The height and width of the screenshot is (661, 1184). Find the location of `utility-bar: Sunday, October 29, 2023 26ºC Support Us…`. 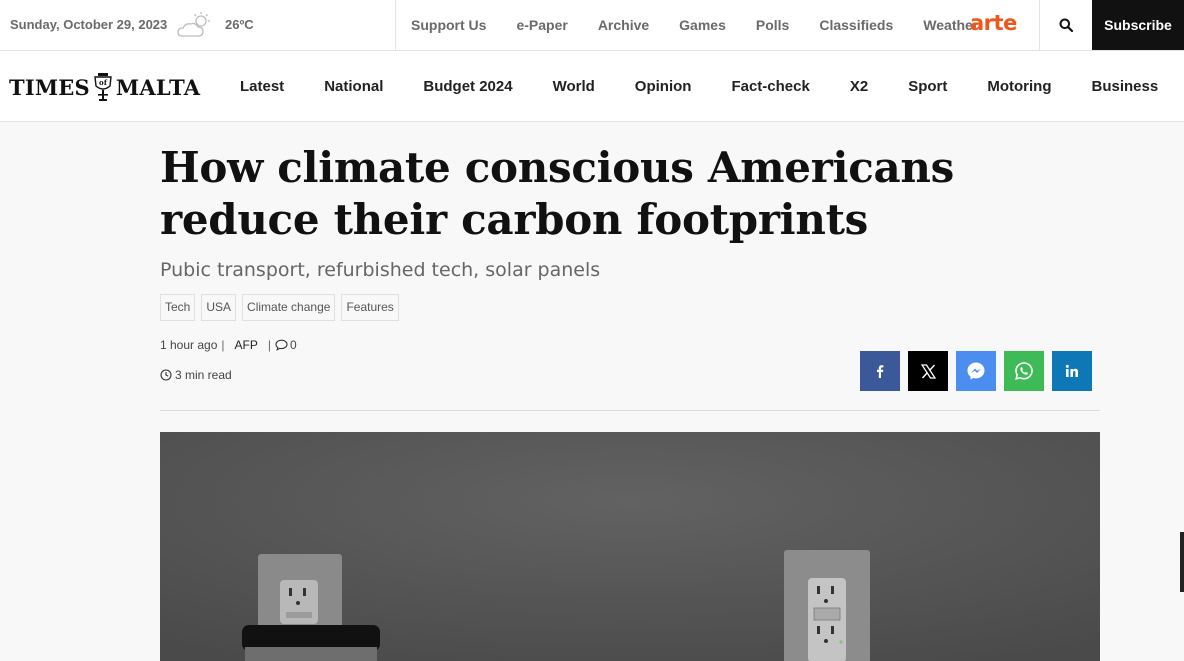

utility-bar: Sunday, October 29, 2023 26ºC Support Us… is located at coordinates (592, 25).